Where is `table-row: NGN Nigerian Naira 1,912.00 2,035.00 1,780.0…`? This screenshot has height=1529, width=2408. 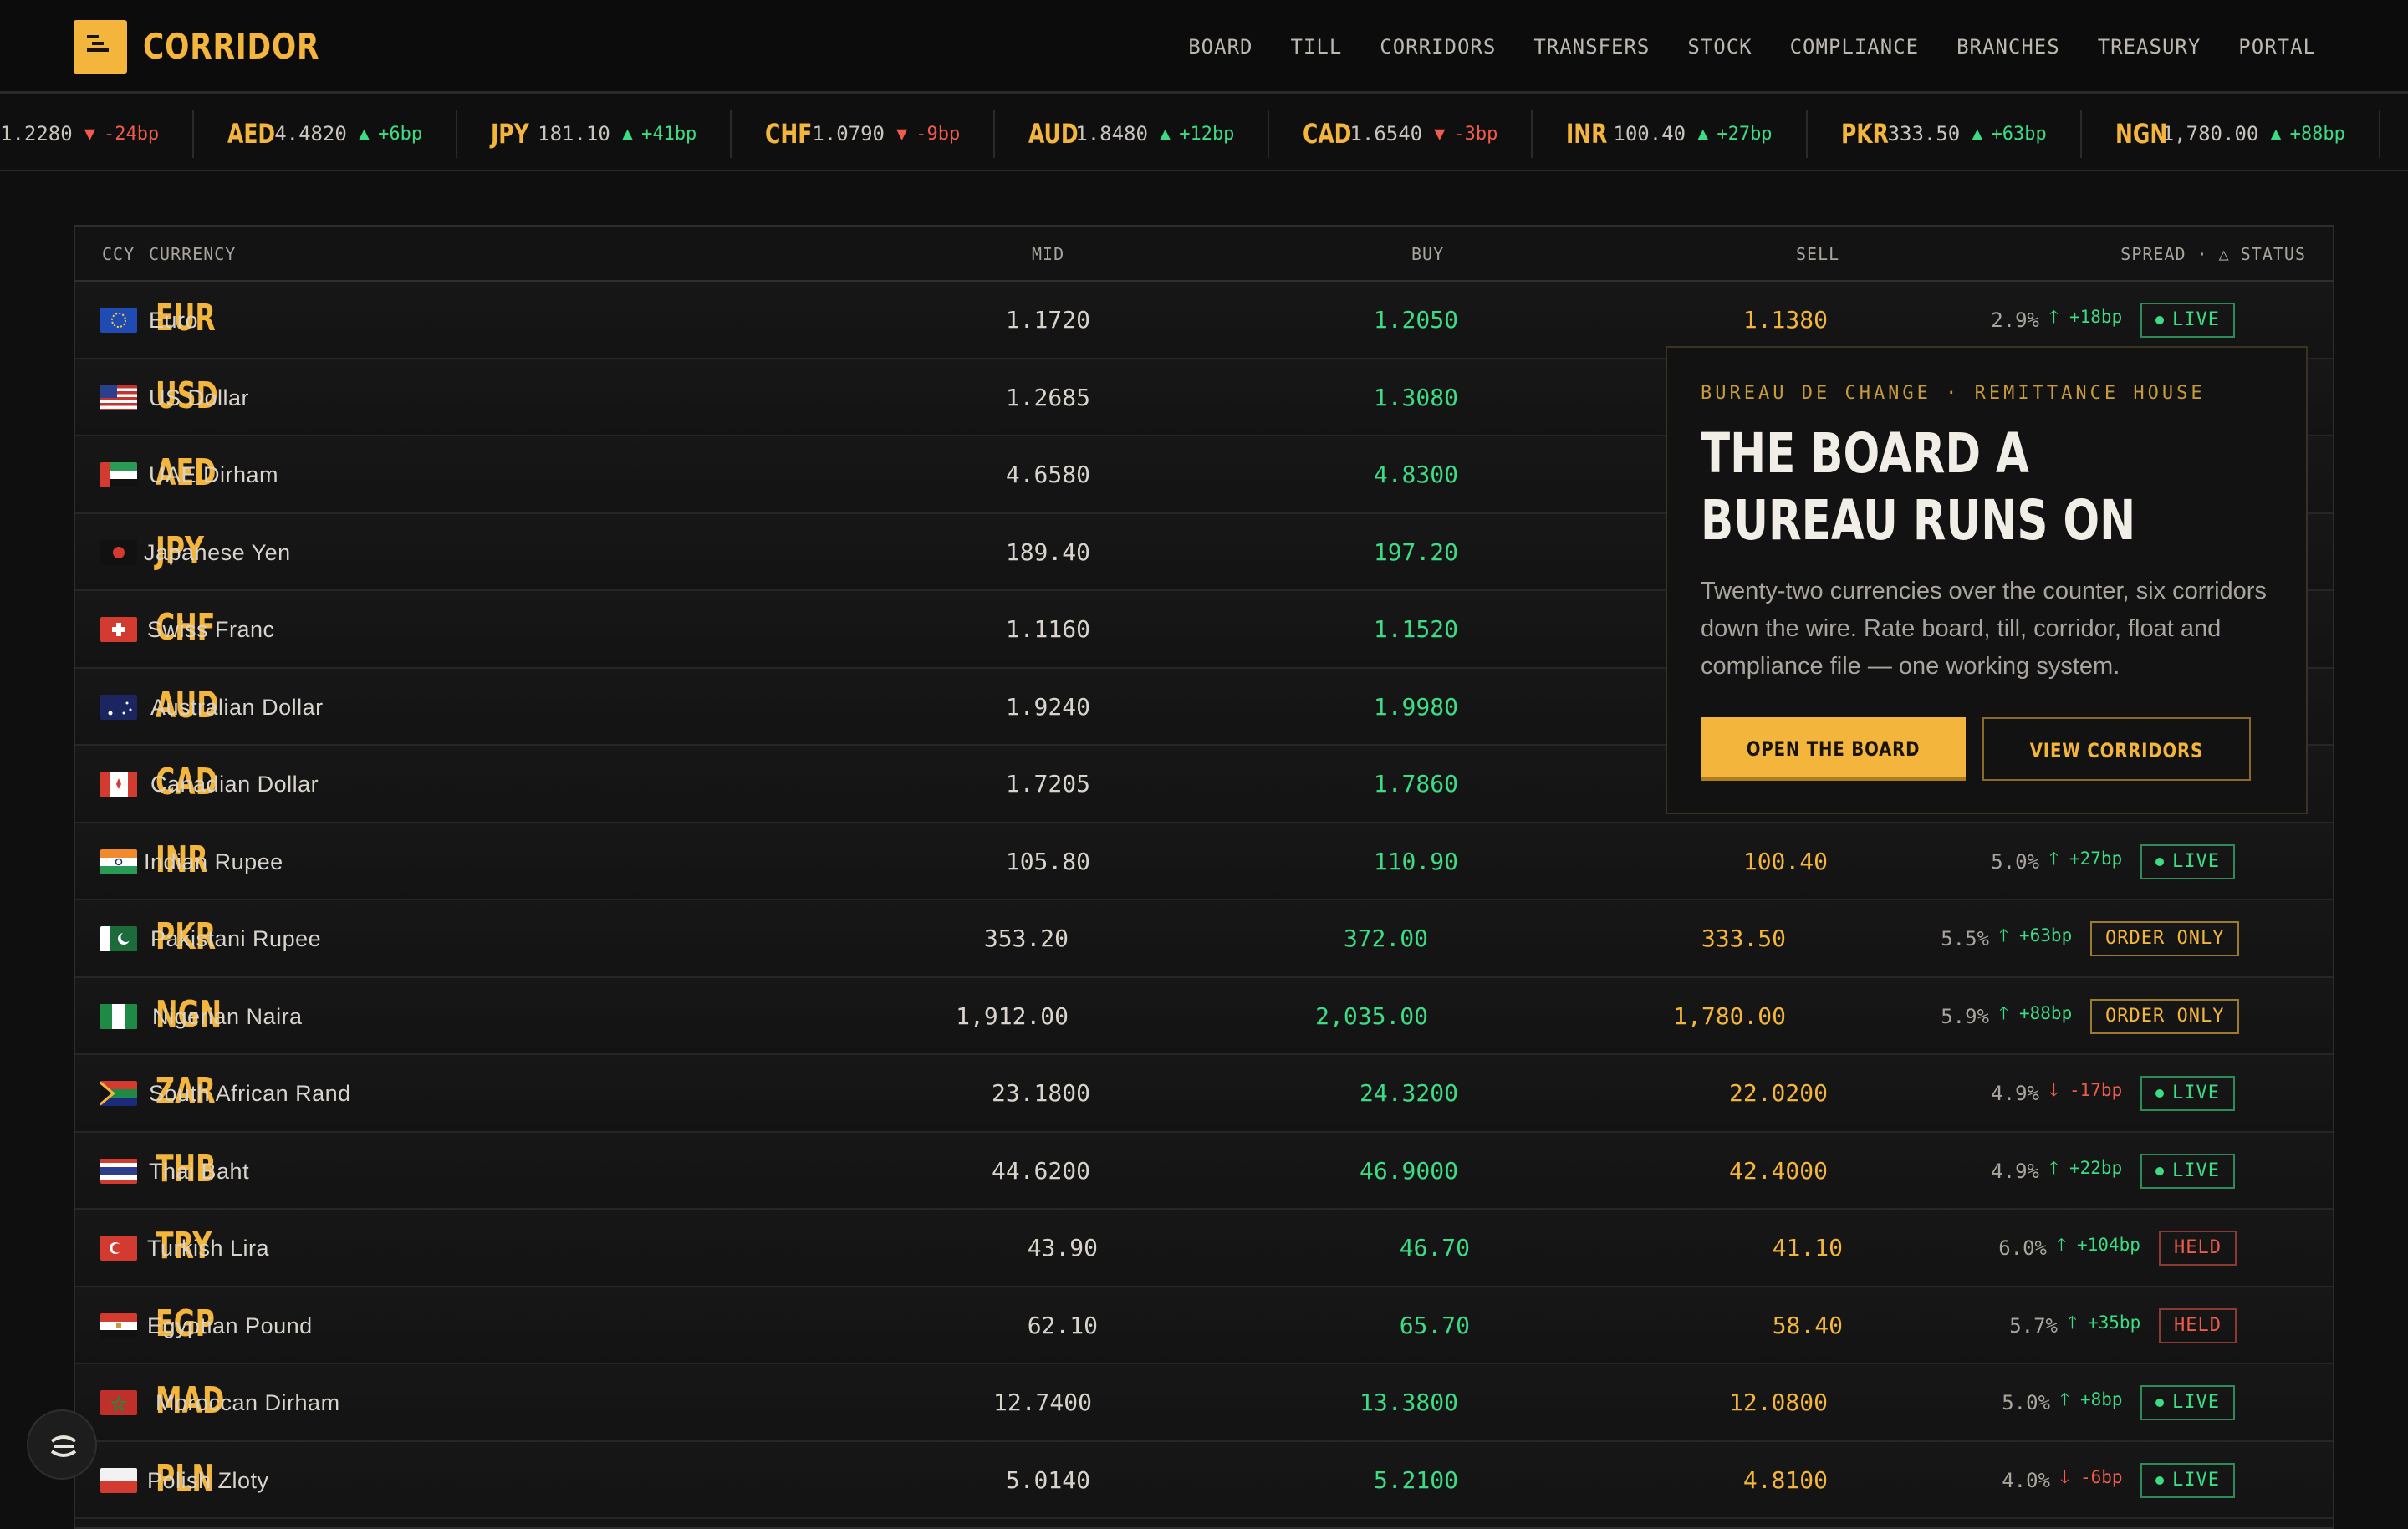 table-row: NGN Nigerian Naira 1,912.00 2,035.00 1,780.0… is located at coordinates (1204, 1016).